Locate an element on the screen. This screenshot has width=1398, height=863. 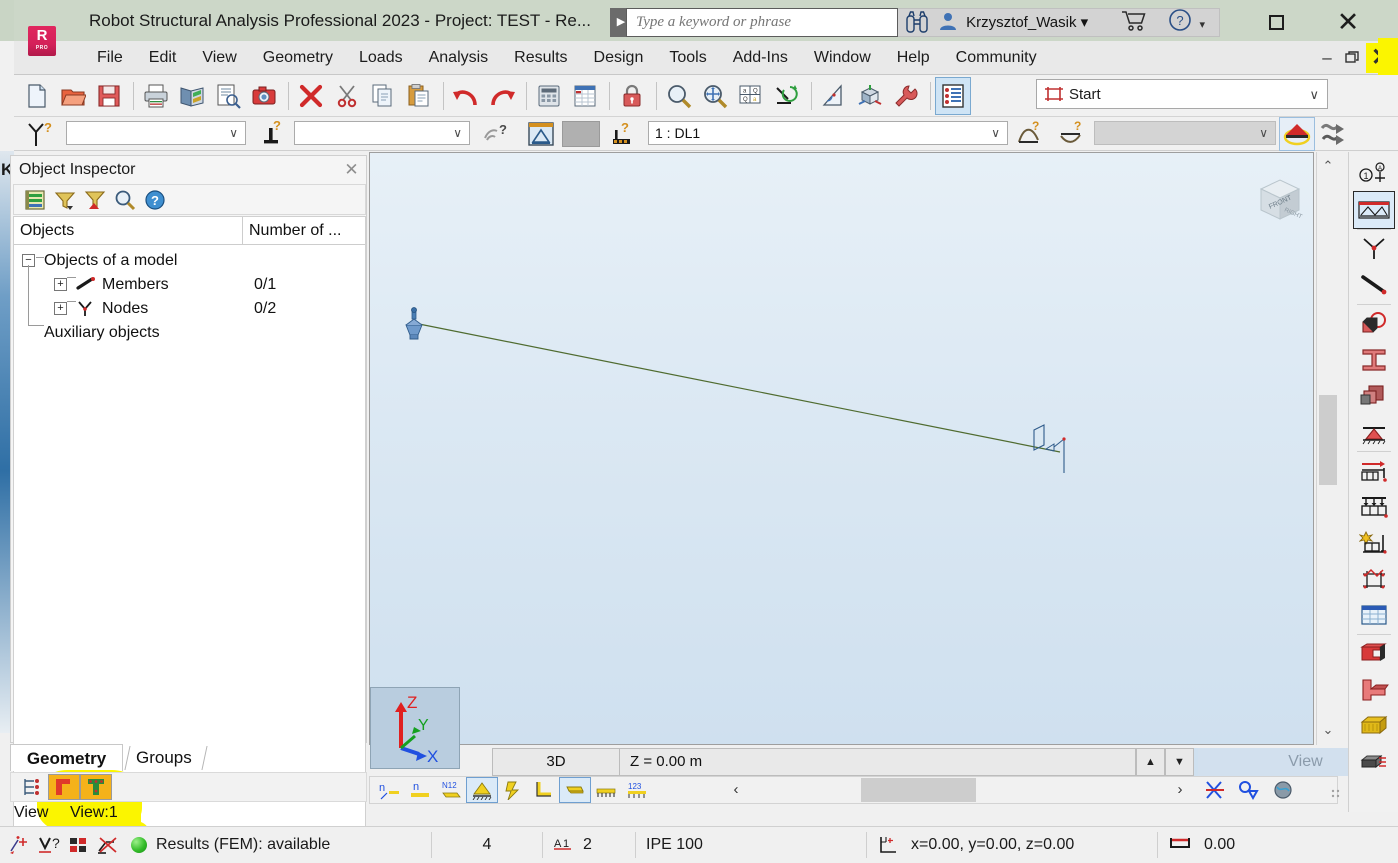
tab-groups: Groups is located at coordinates (164, 757).